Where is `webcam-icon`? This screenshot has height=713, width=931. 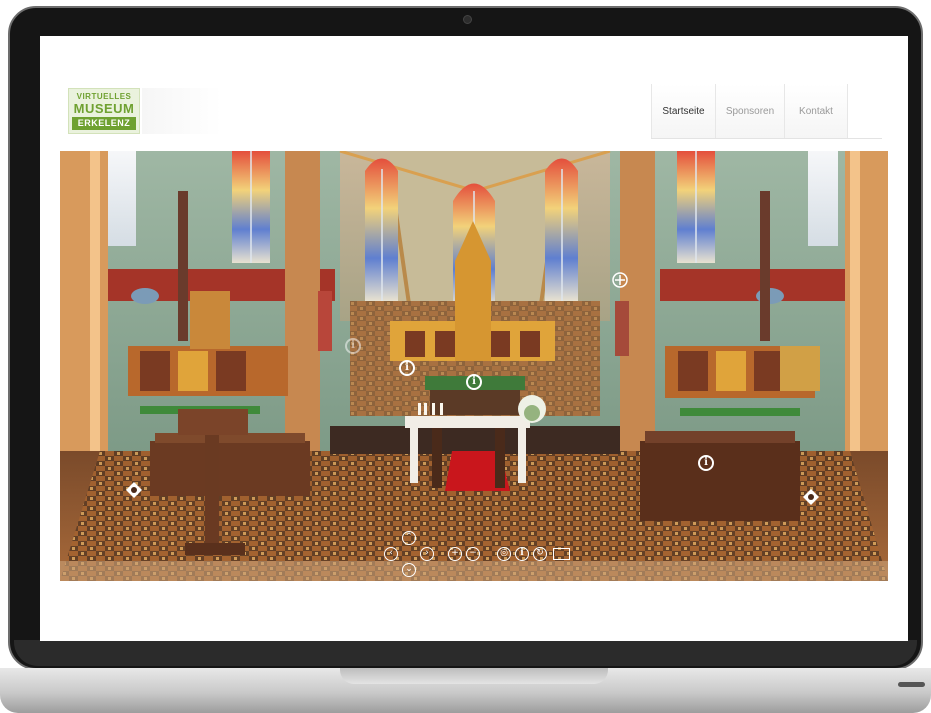
webcam-icon is located at coordinates (467, 19).